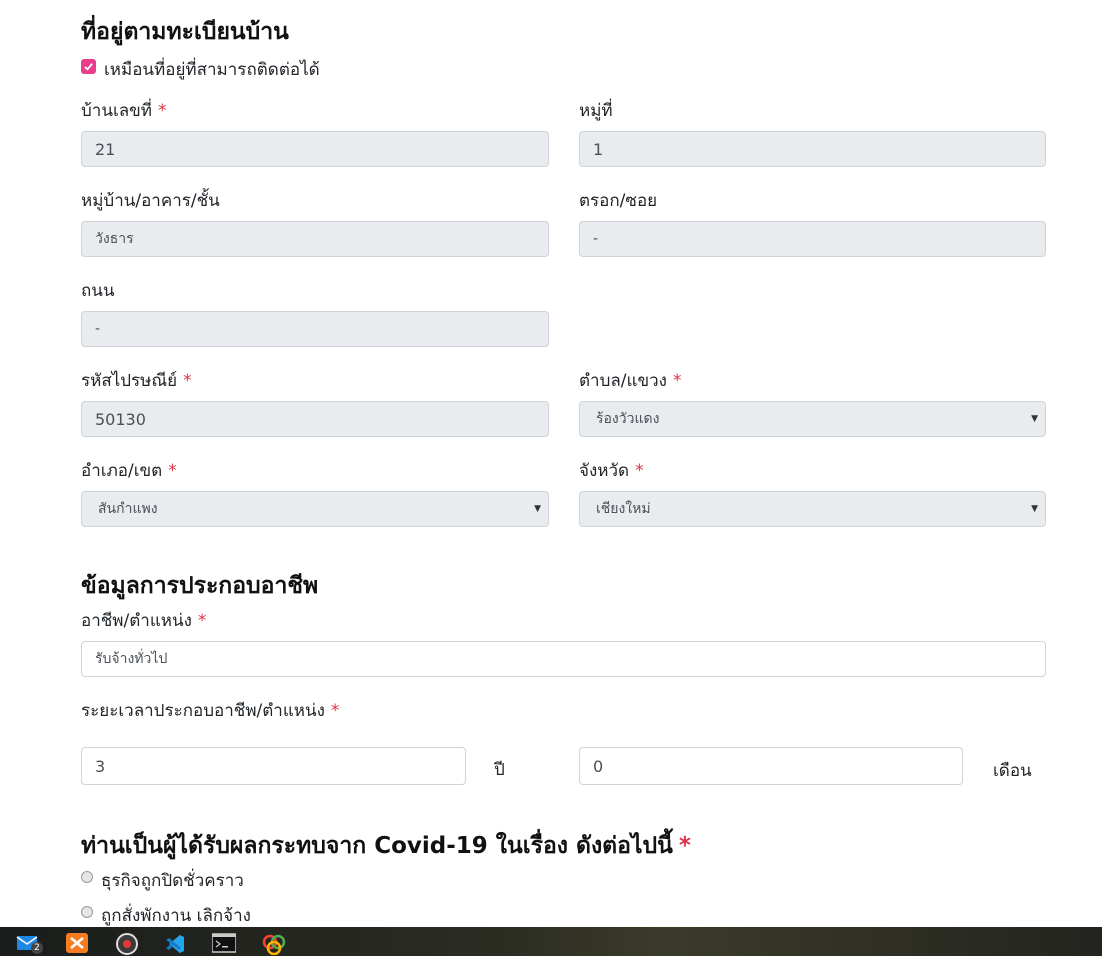  Describe the element at coordinates (596, 111) in the screenshot. I see `moo-label: หมู่ที่` at that location.